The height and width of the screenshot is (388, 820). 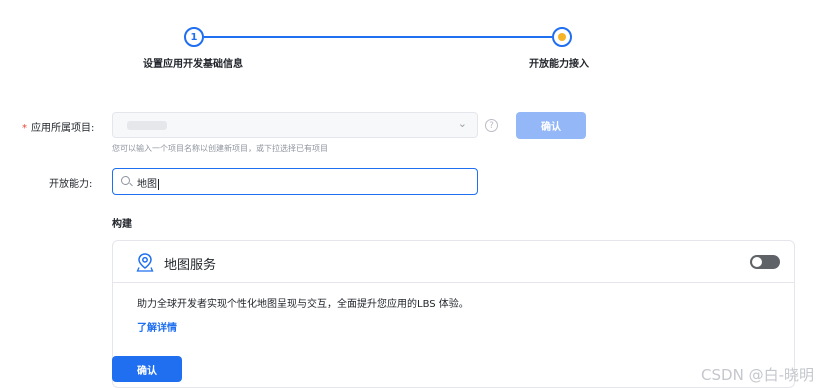 What do you see at coordinates (147, 184) in the screenshot?
I see `search-value: 地图` at bounding box center [147, 184].